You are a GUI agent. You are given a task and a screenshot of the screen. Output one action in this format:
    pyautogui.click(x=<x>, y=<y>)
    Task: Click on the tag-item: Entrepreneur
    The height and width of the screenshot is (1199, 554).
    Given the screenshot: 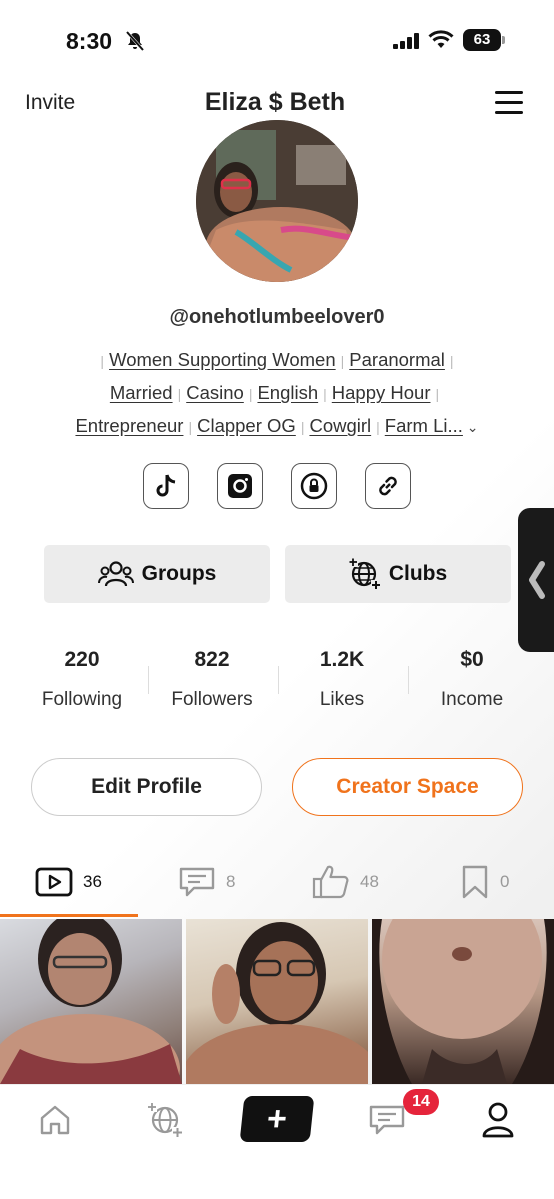 What is the action you would take?
    pyautogui.click(x=129, y=425)
    